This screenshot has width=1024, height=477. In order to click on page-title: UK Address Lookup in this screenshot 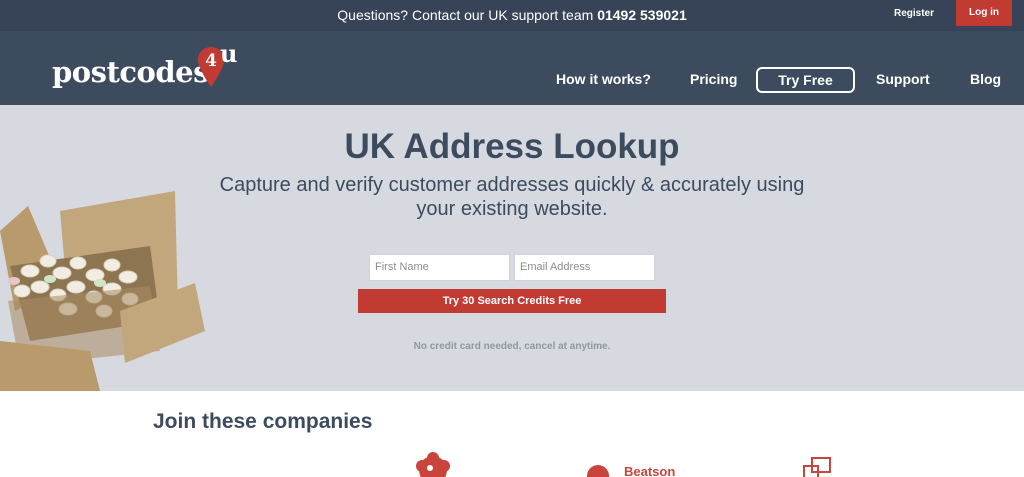, I will do `click(512, 146)`.